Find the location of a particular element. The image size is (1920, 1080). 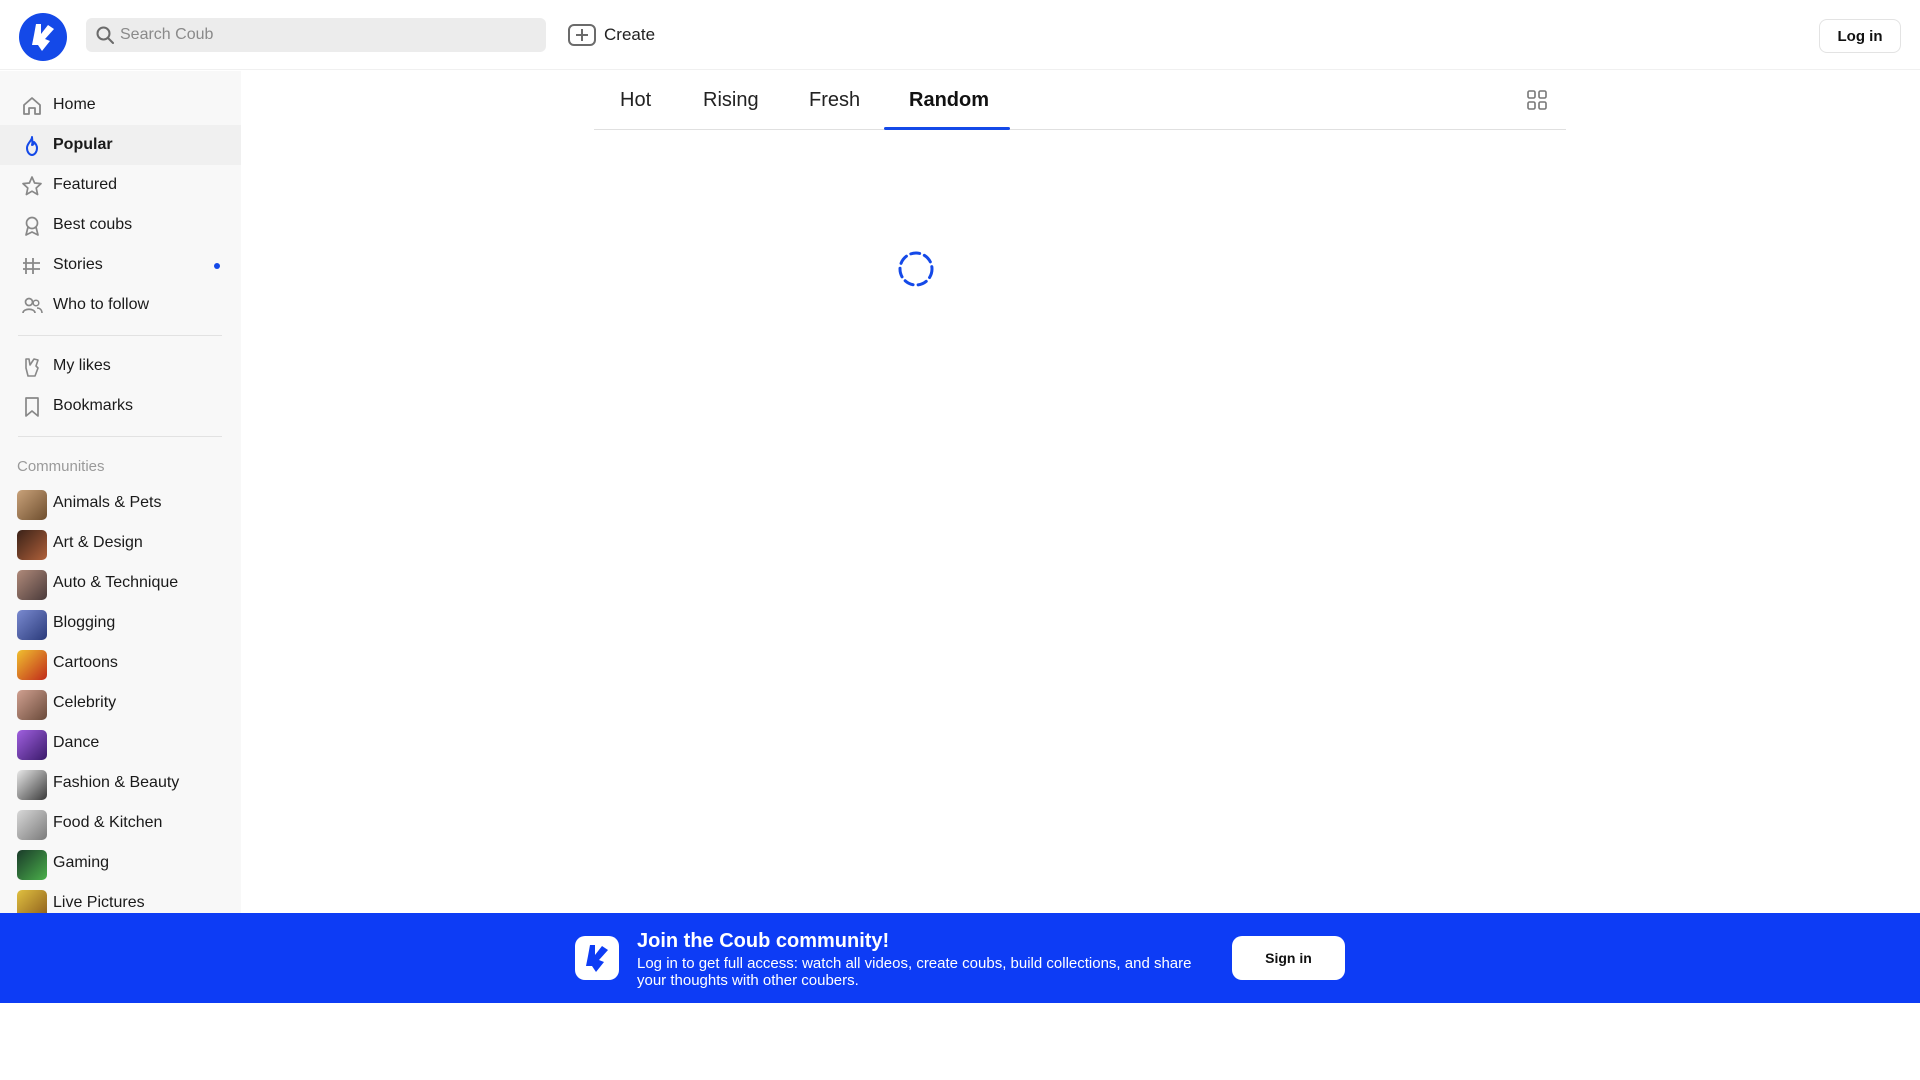

community-label: Auto & Technique is located at coordinates (116, 582).